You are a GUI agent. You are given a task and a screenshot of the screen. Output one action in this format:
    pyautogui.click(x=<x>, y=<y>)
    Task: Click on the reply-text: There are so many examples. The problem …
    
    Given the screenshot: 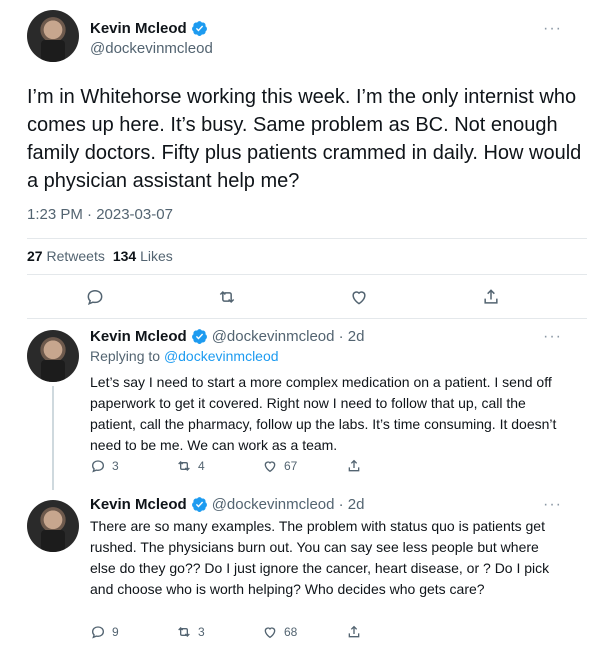 What is the action you would take?
    pyautogui.click(x=320, y=557)
    